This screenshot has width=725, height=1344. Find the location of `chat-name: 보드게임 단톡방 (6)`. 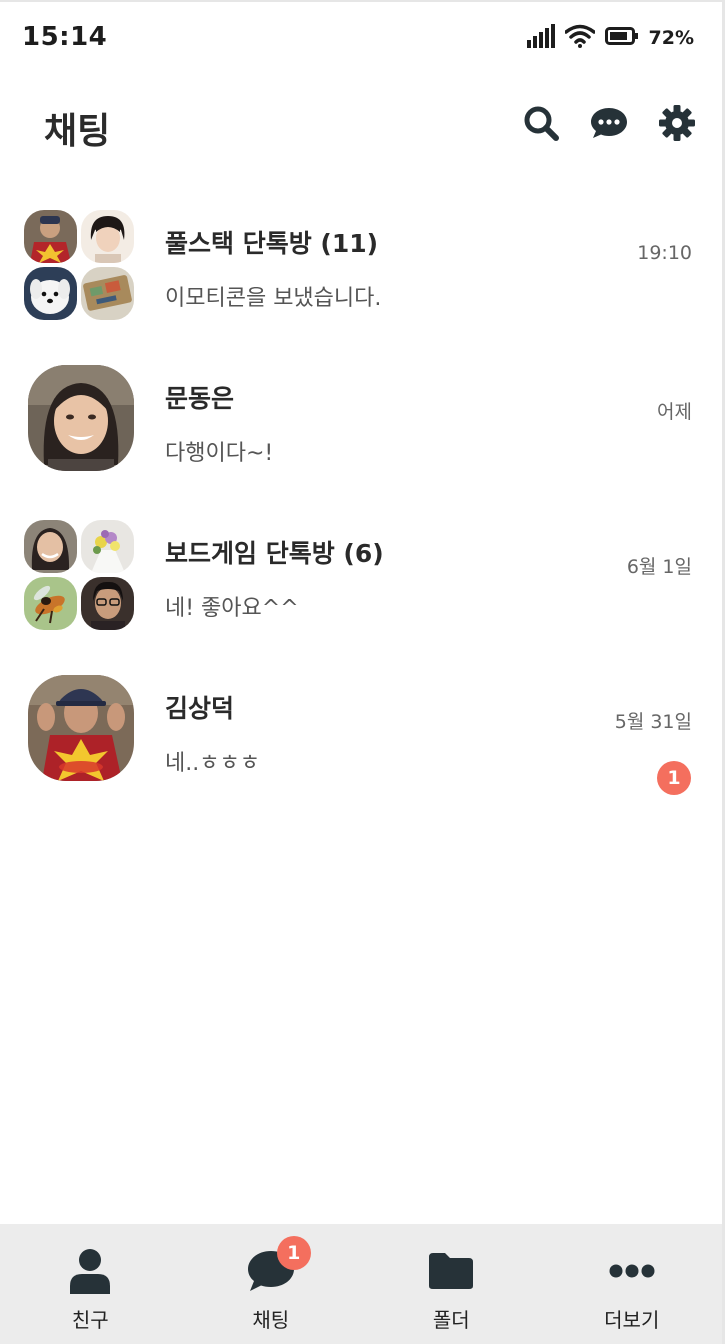

chat-name: 보드게임 단톡방 (6) is located at coordinates (274, 553).